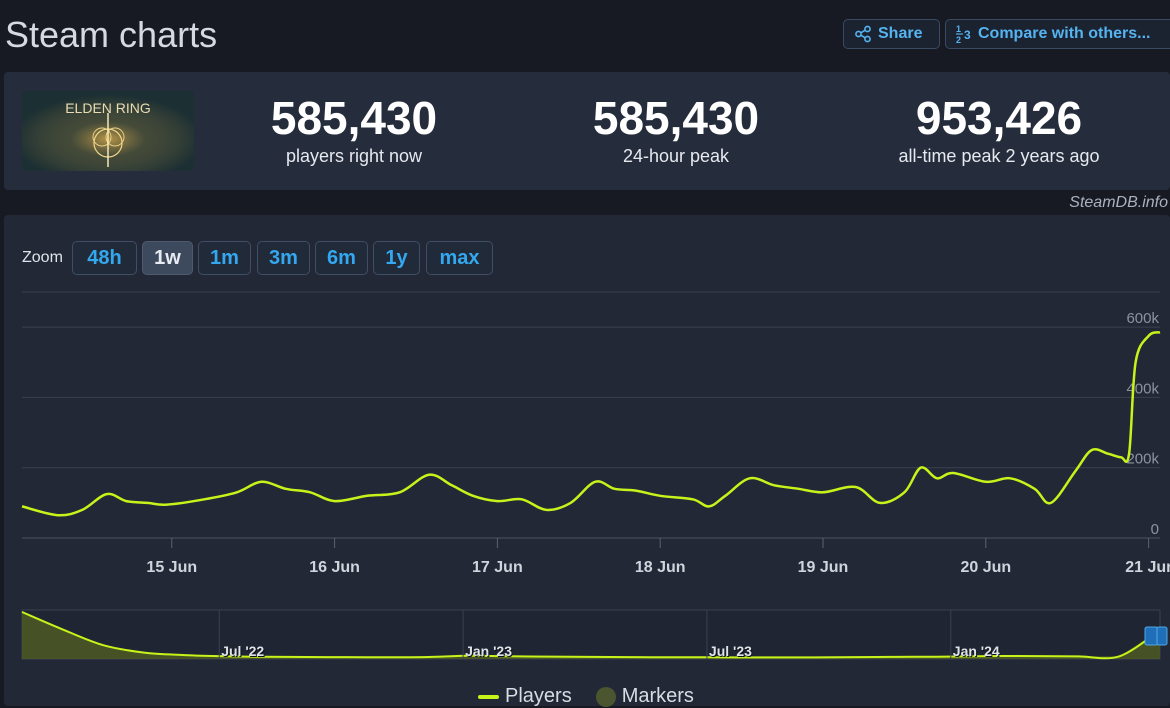  Describe the element at coordinates (958, 39) in the screenshot. I see `svg-text: 2` at that location.